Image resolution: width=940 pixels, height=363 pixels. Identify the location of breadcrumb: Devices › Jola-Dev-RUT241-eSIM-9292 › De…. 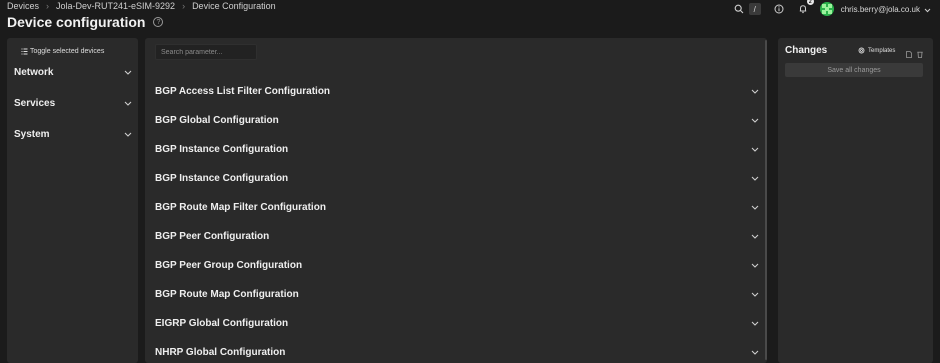
(141, 6).